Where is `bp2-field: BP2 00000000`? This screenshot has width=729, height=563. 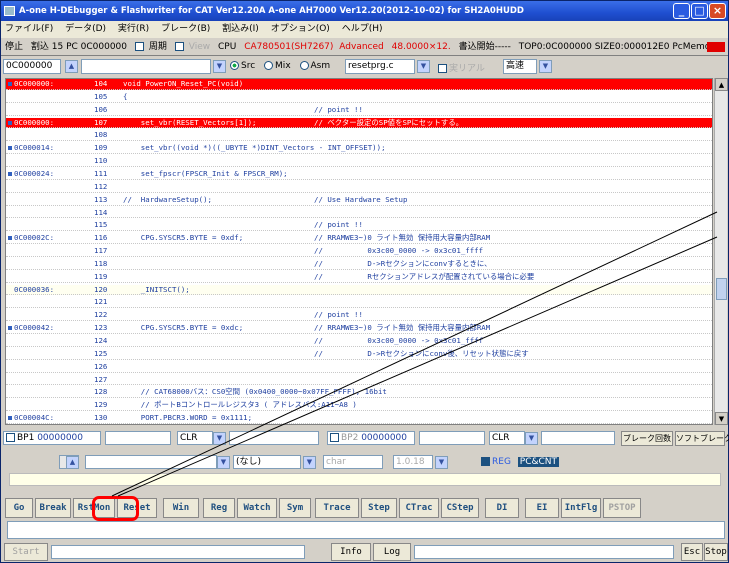
bp2-field: BP2 00000000 is located at coordinates (371, 438).